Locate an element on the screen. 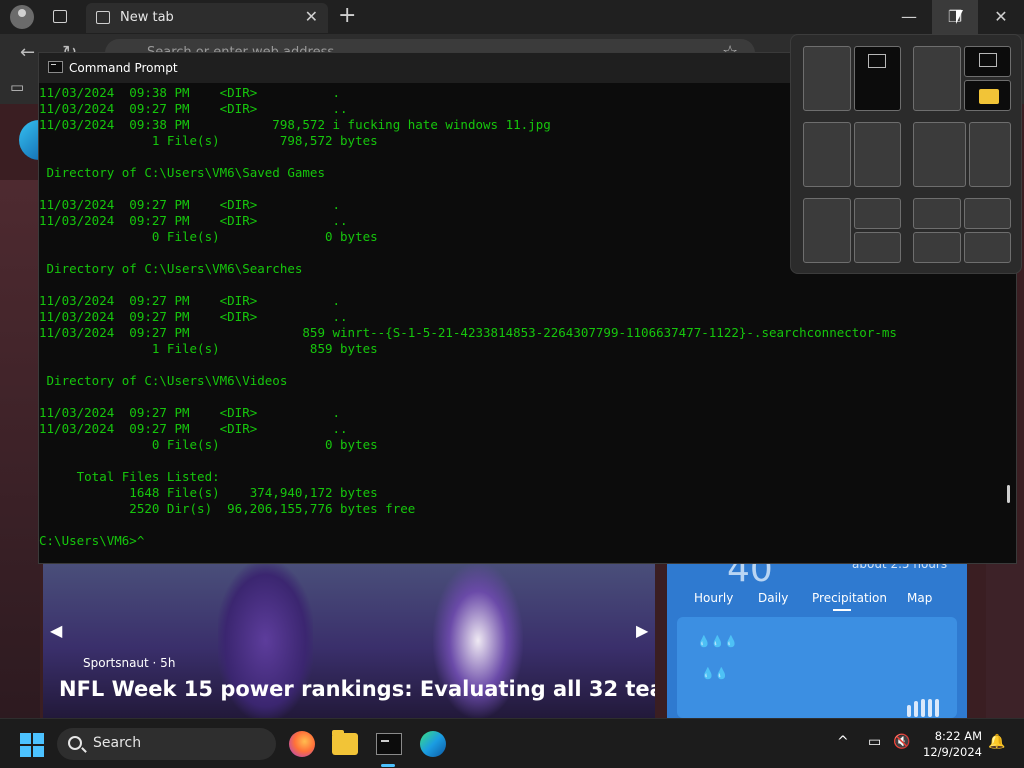  weather-temperature: 40 is located at coordinates (750, 576).